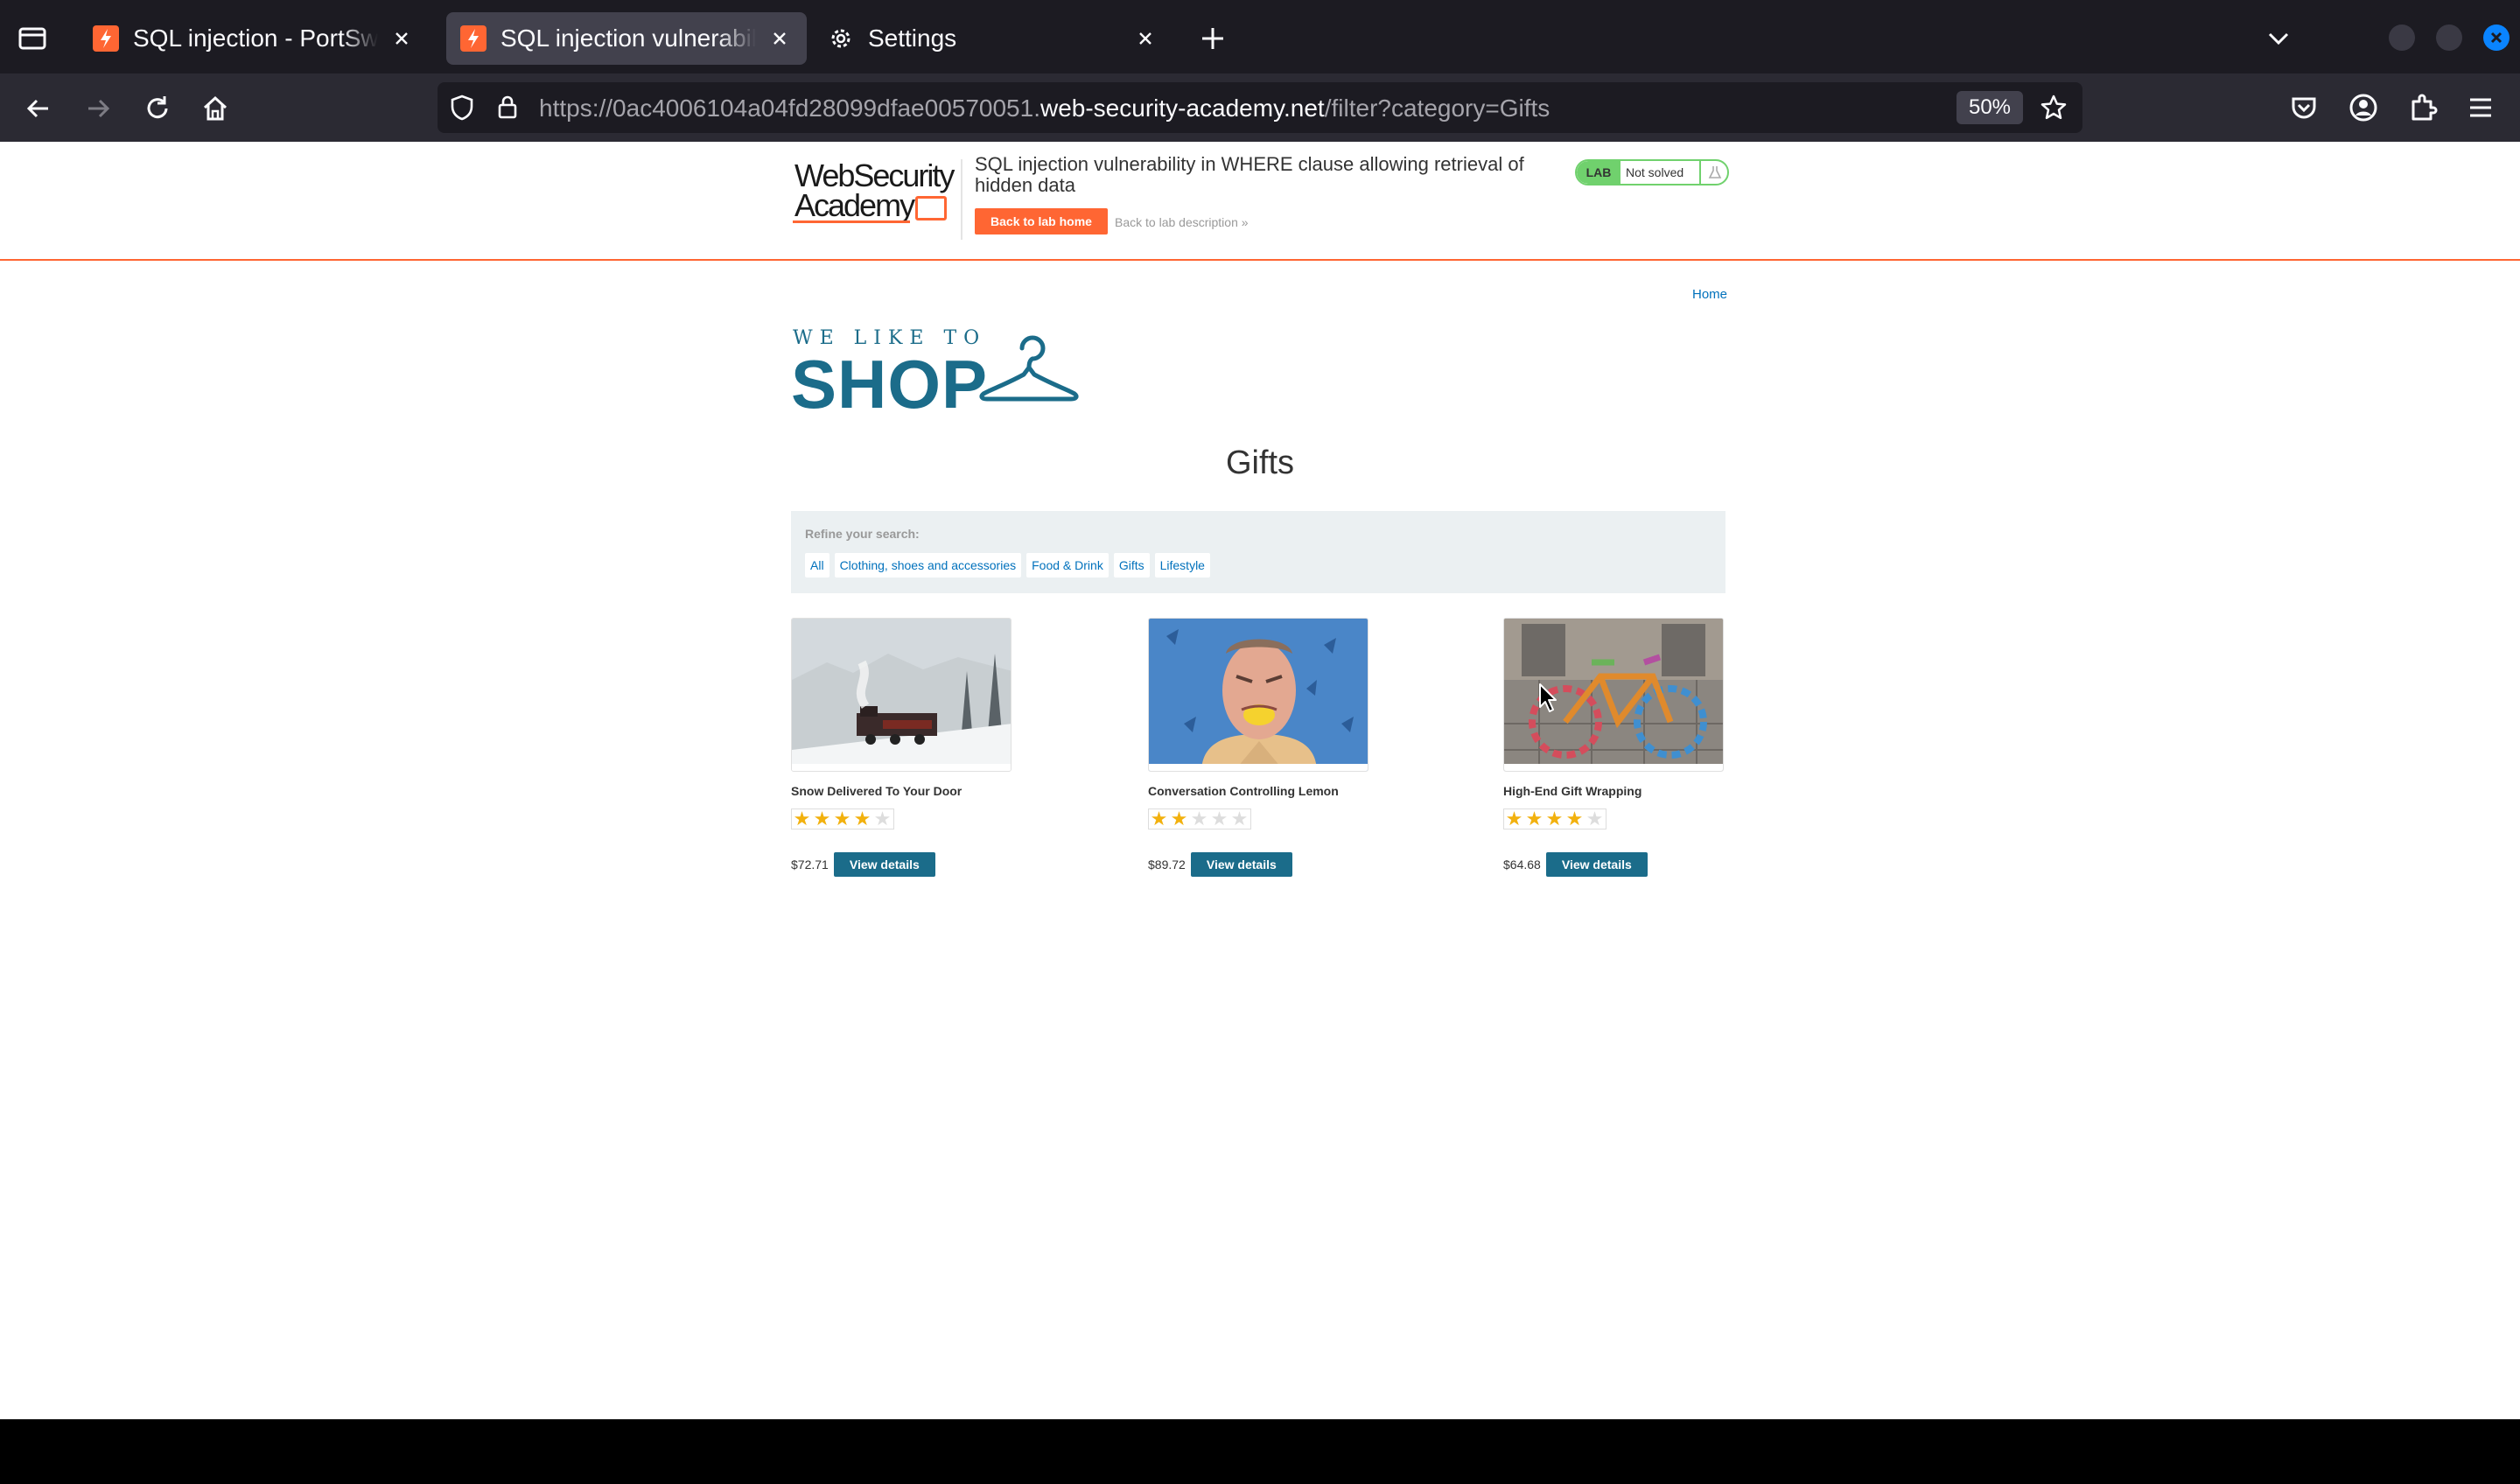 The height and width of the screenshot is (1484, 2520). Describe the element at coordinates (931, 208) in the screenshot. I see `logo-mark-icon` at that location.